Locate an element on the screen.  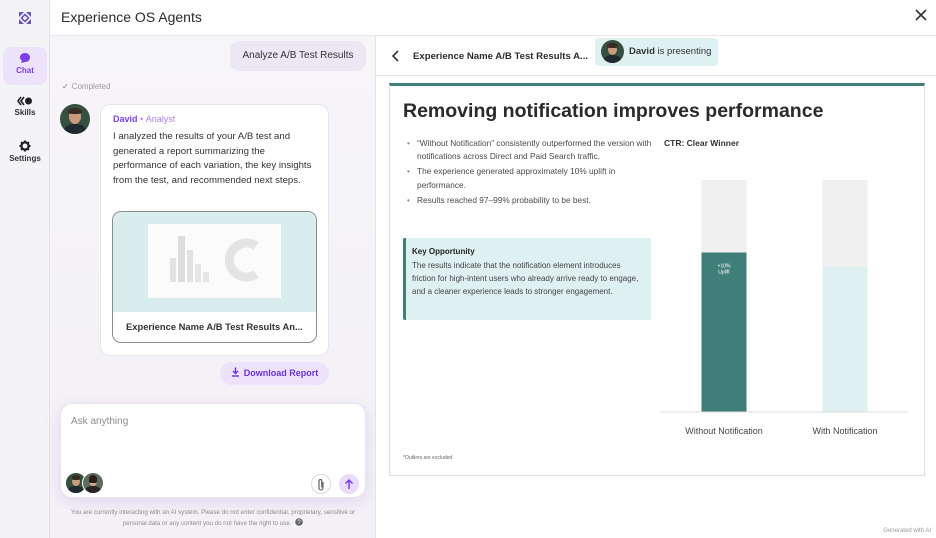
skills-icon is located at coordinates (24, 101).